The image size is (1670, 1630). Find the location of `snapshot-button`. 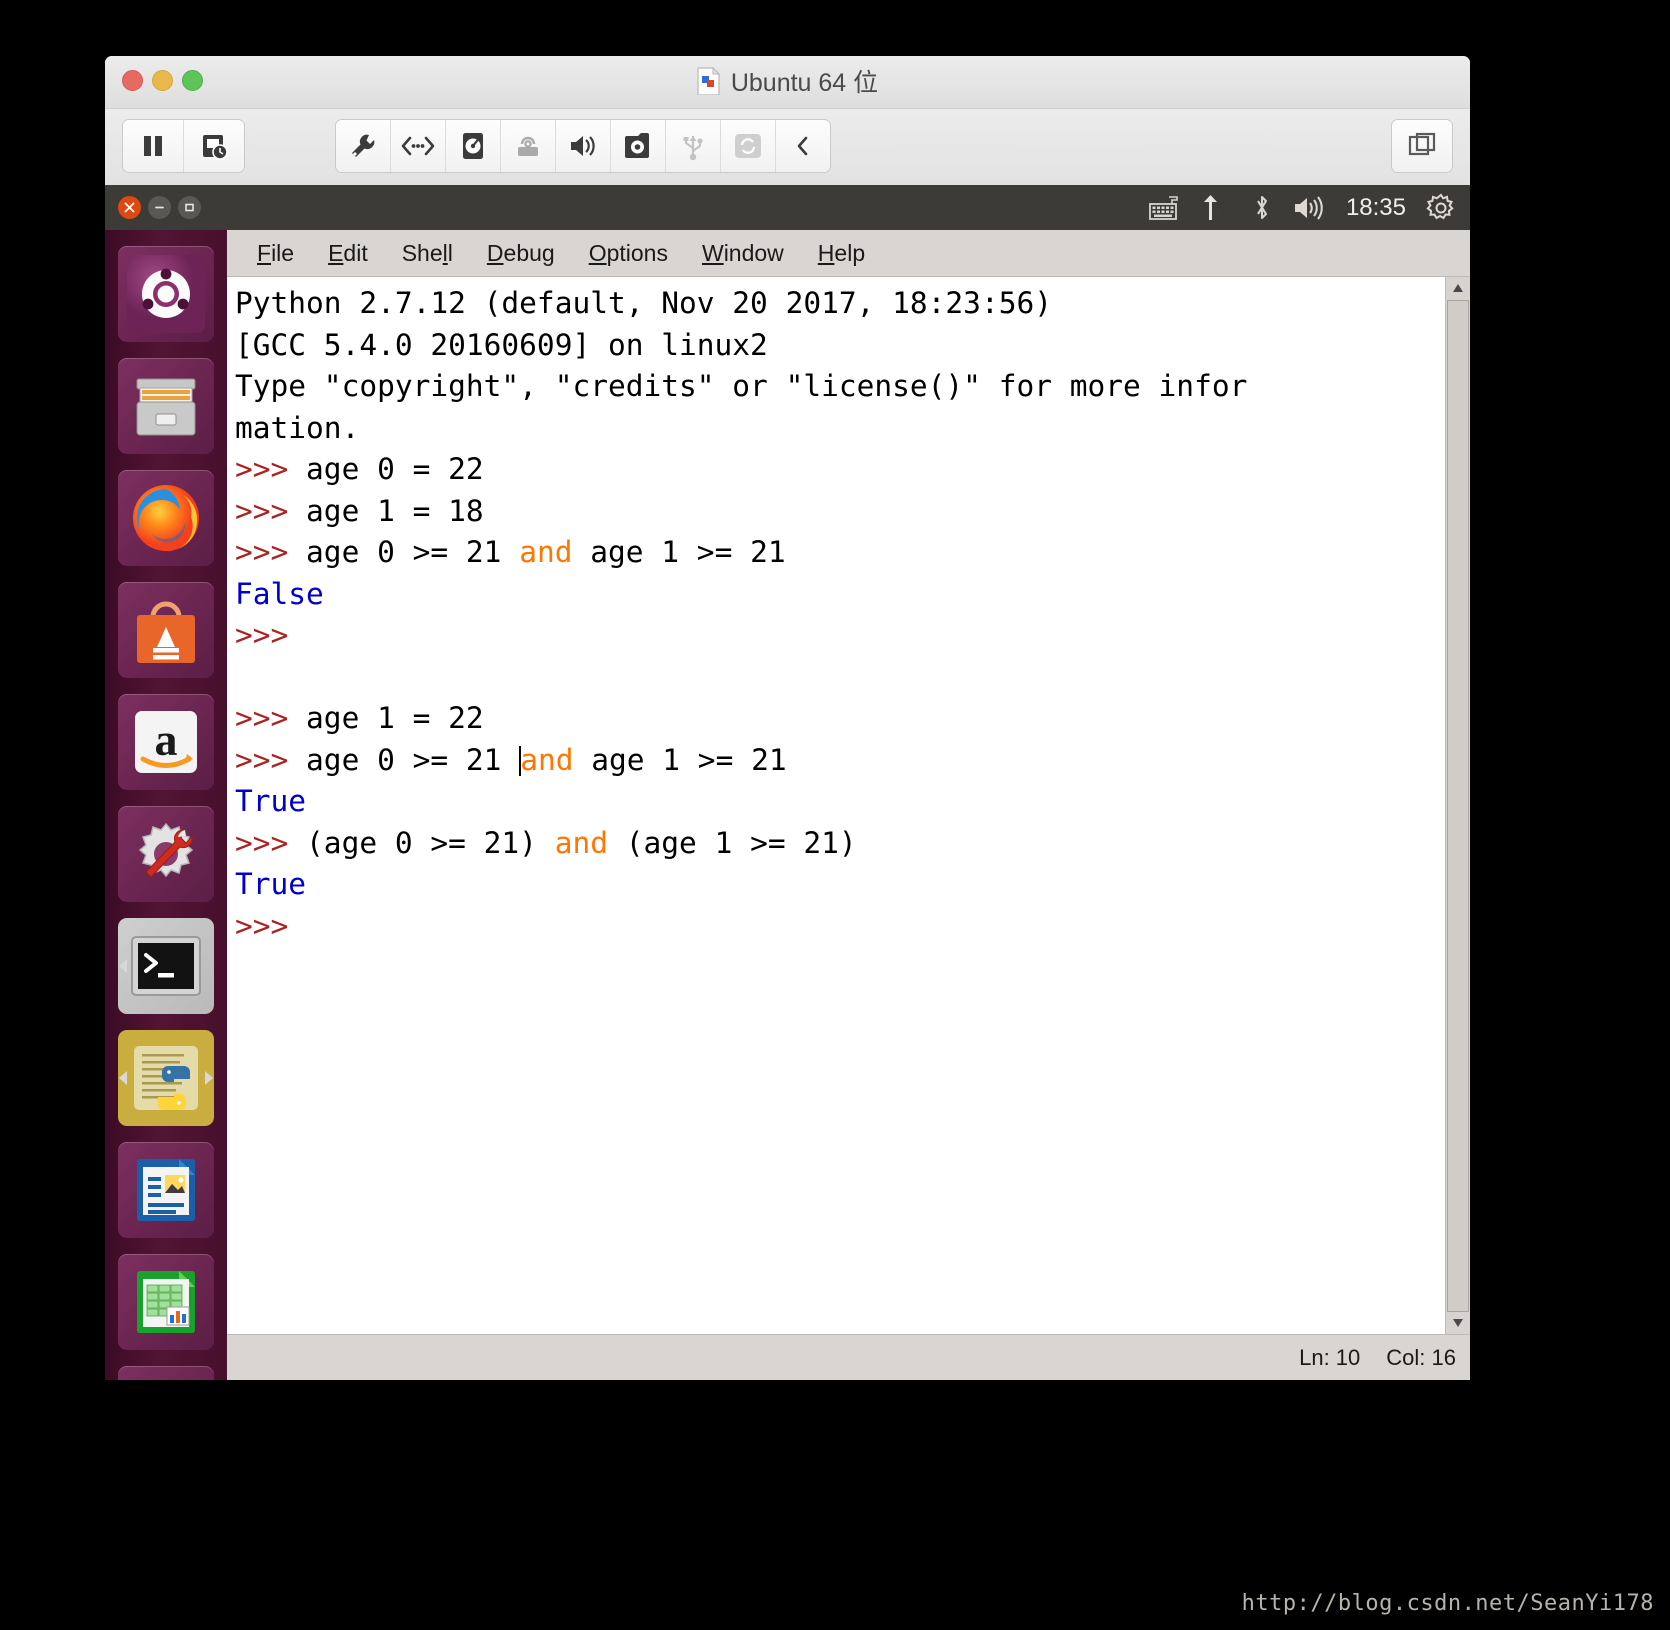

snapshot-button is located at coordinates (214, 146).